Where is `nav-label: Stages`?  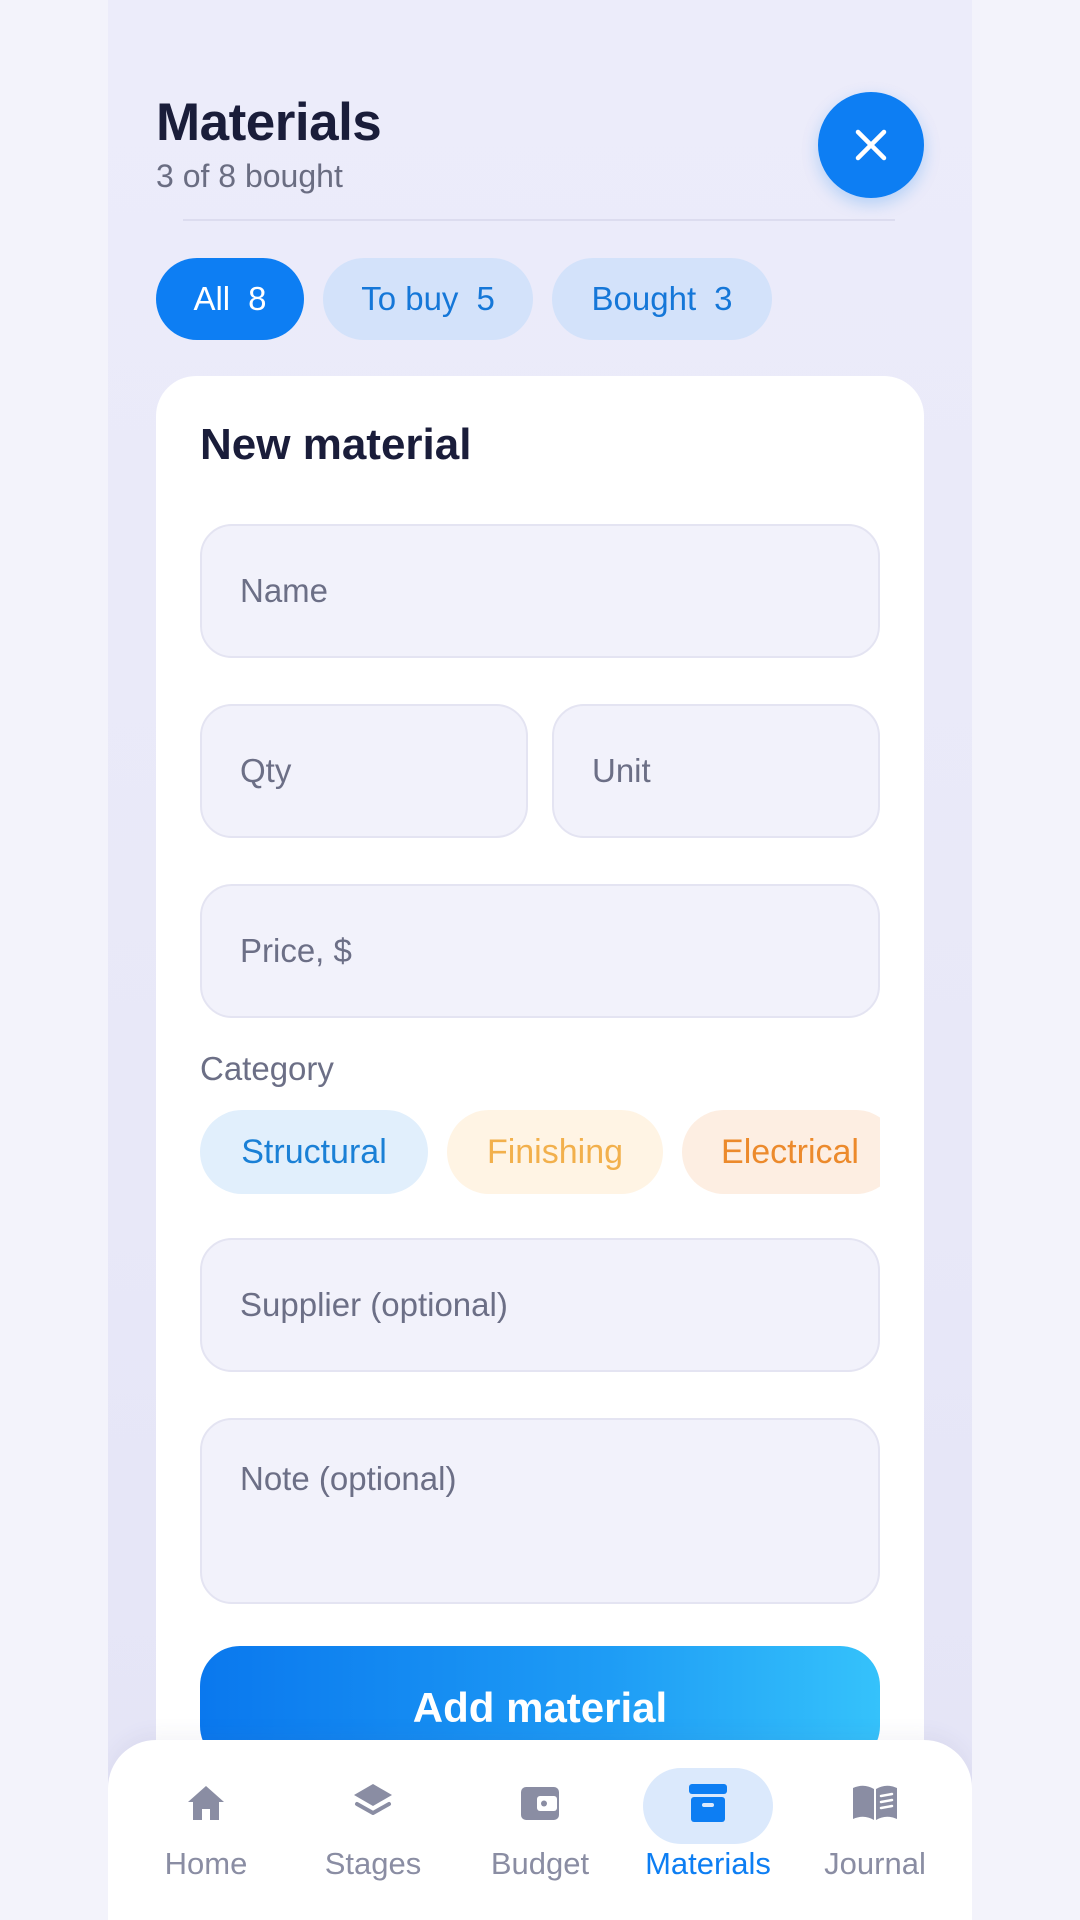 nav-label: Stages is located at coordinates (373, 1863).